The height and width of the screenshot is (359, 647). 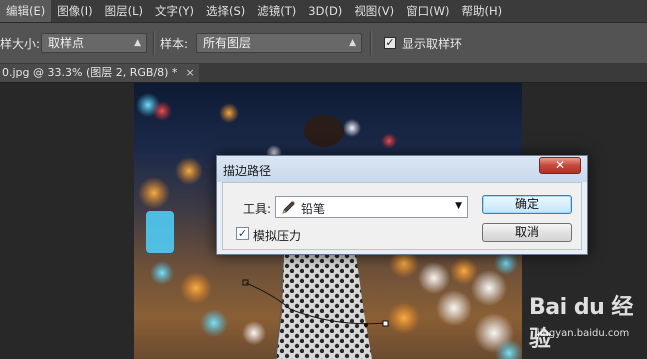 I want to click on menu-item: 图像(I), so click(x=74, y=11).